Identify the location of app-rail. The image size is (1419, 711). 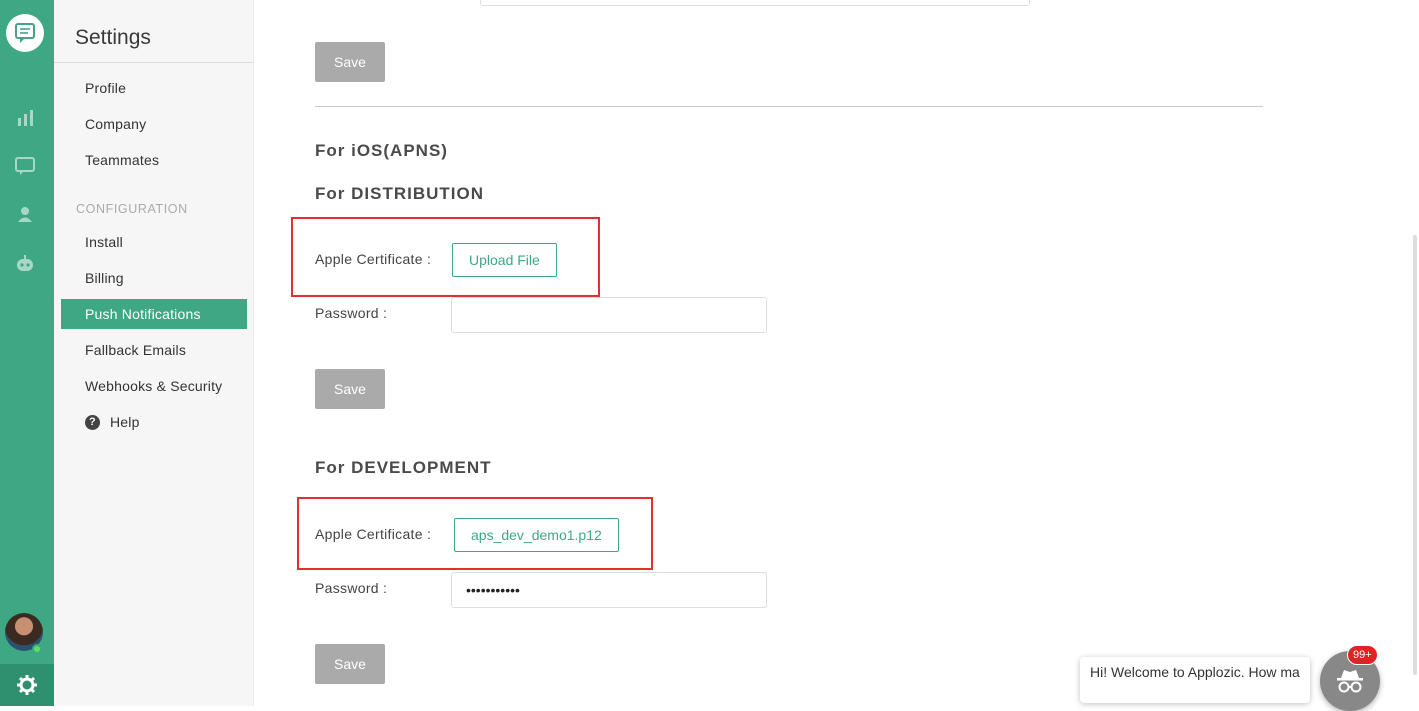
(27, 353).